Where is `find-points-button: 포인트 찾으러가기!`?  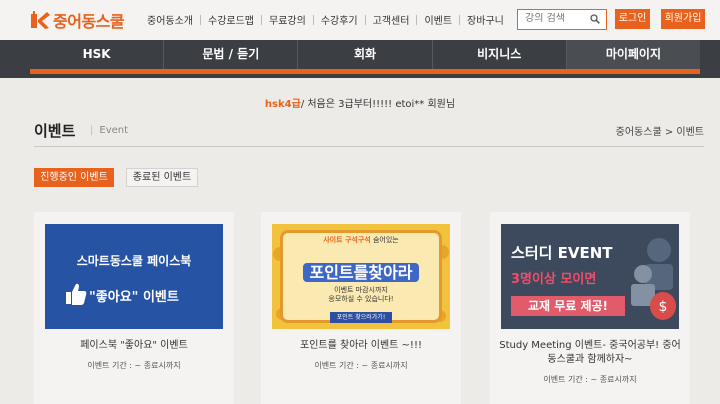 find-points-button: 포인트 찾으러가기! is located at coordinates (361, 317).